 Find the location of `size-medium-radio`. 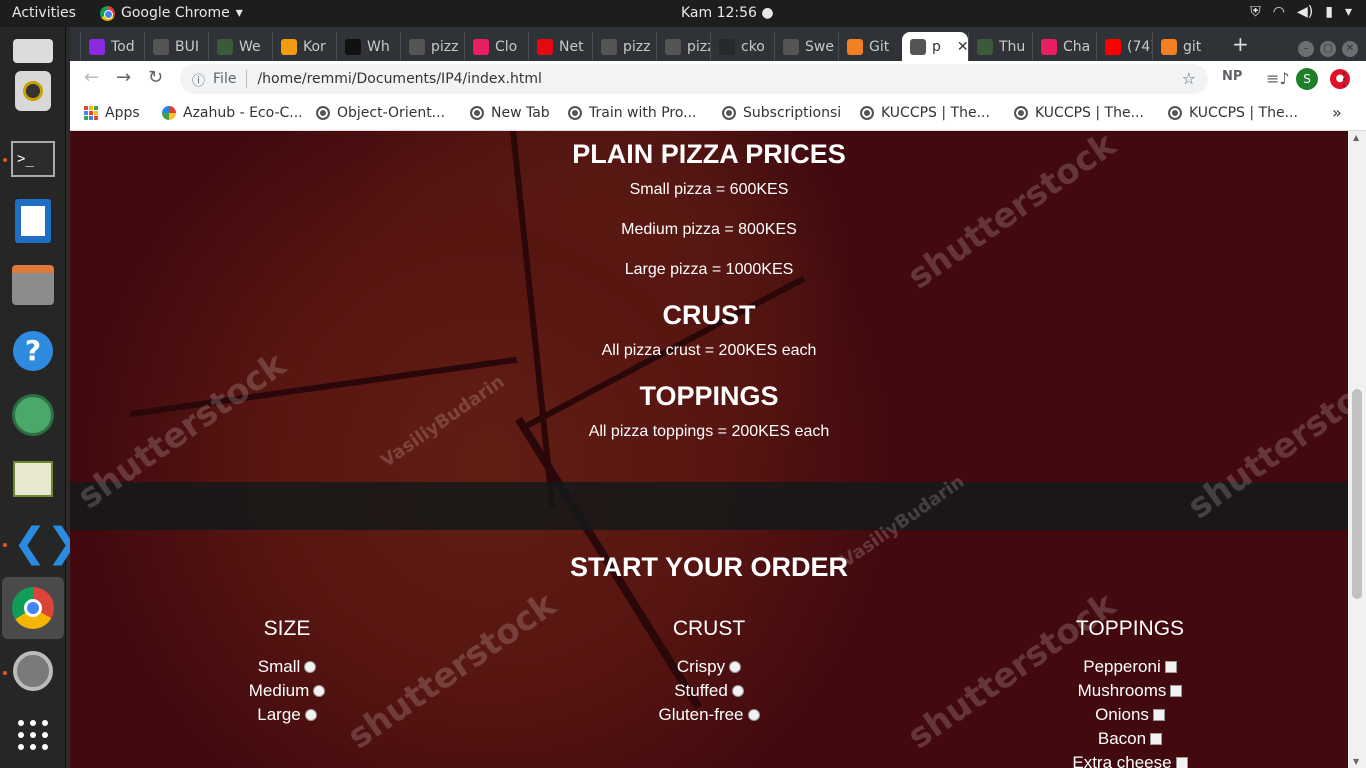

size-medium-radio is located at coordinates (319, 691).